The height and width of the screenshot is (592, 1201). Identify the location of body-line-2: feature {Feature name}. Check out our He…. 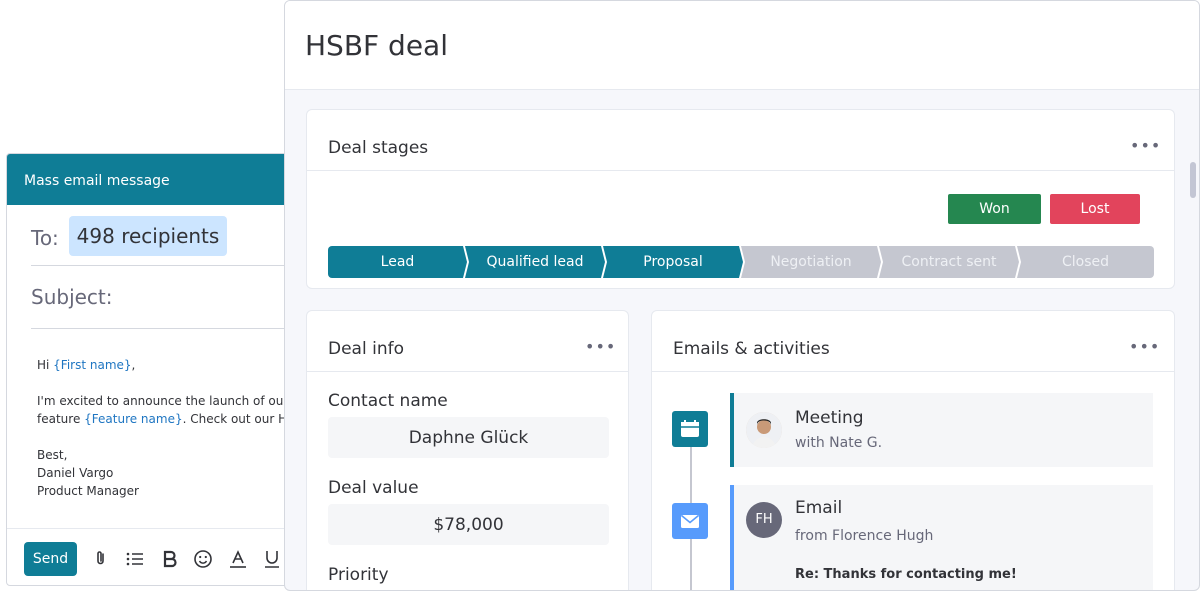
(171, 419).